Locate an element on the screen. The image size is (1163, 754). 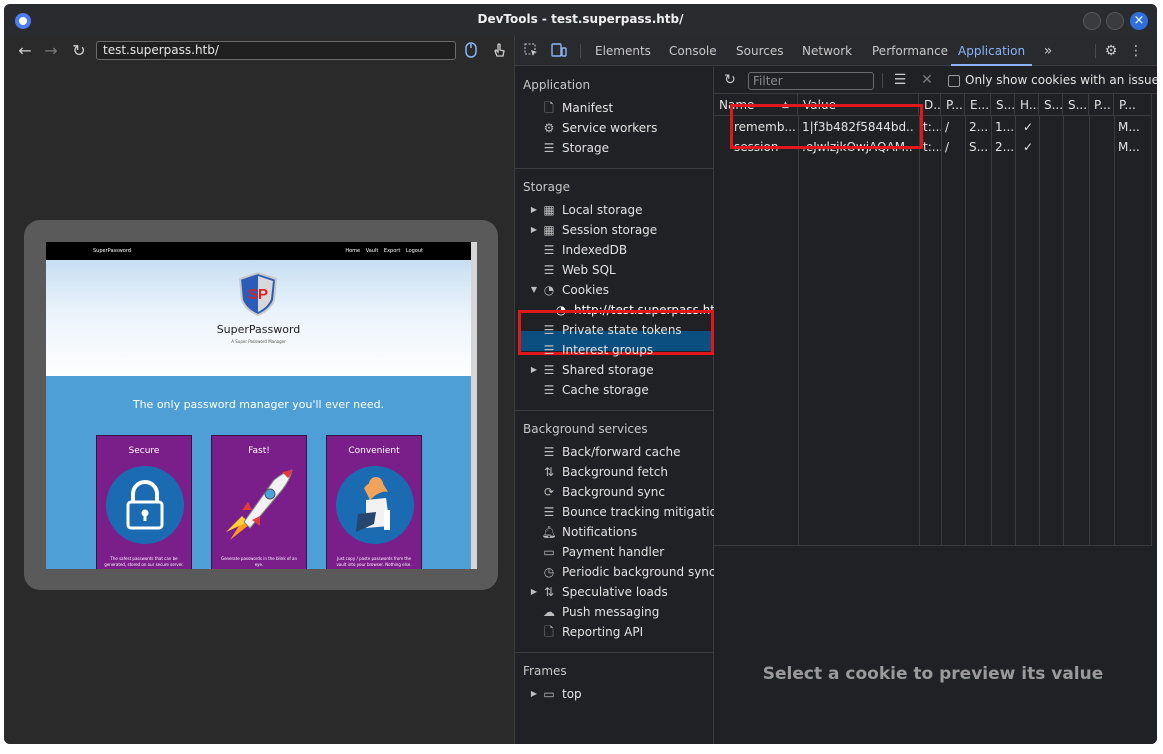
touch-mode-icon is located at coordinates (499, 51).